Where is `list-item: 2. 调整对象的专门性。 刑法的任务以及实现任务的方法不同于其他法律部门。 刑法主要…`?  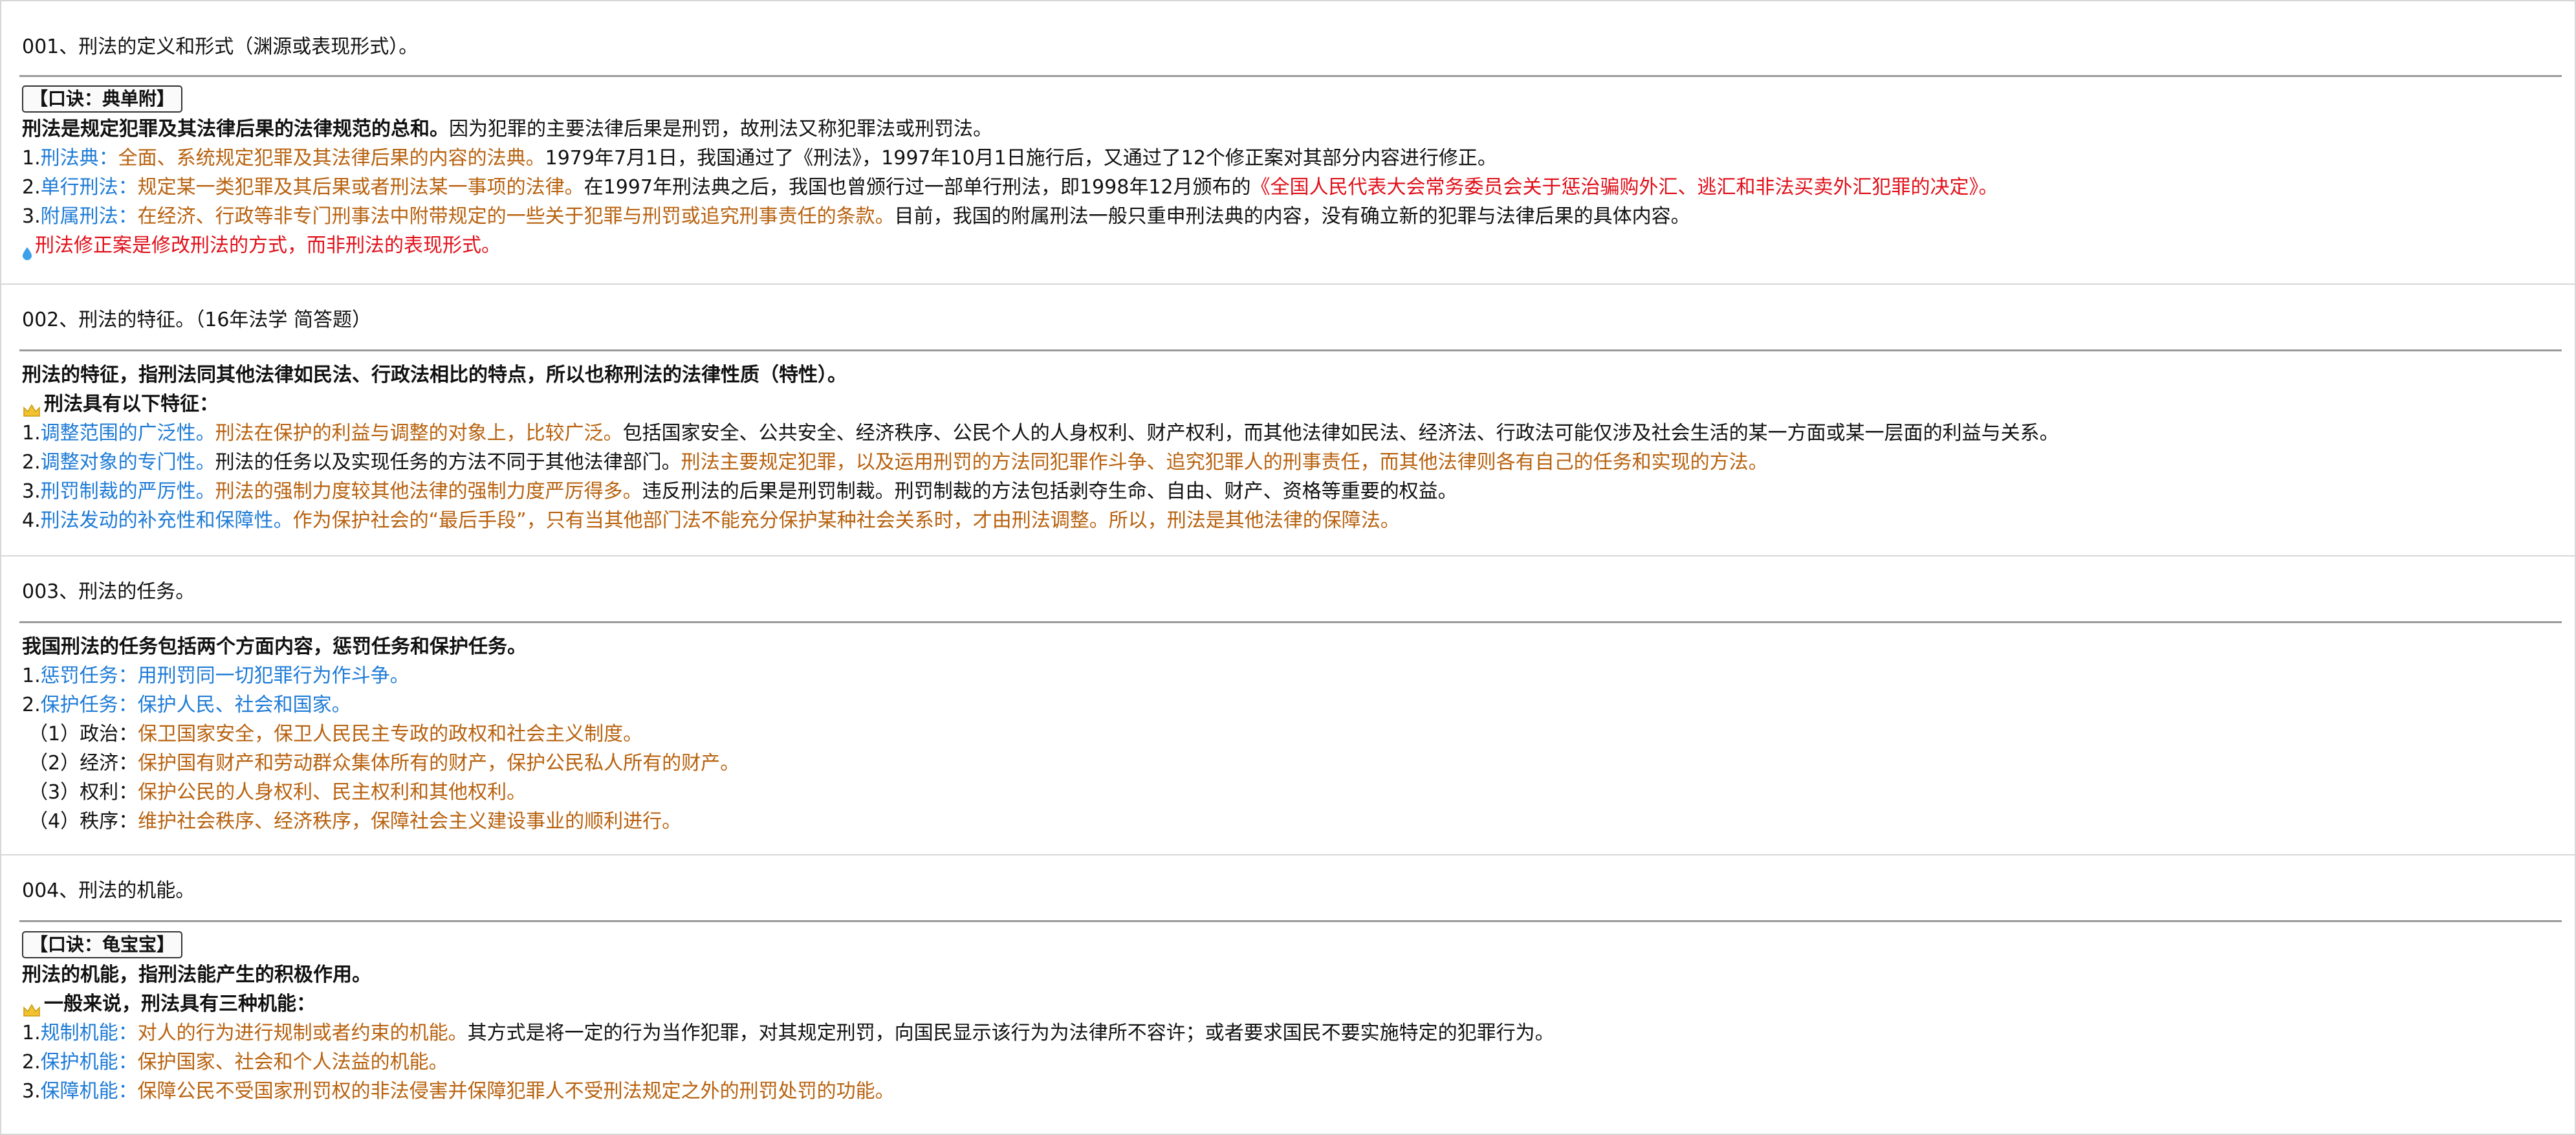
list-item: 2. 调整对象的专门性。 刑法的任务以及实现任务的方法不同于其他法律部门。 刑法主要… is located at coordinates (1279, 462).